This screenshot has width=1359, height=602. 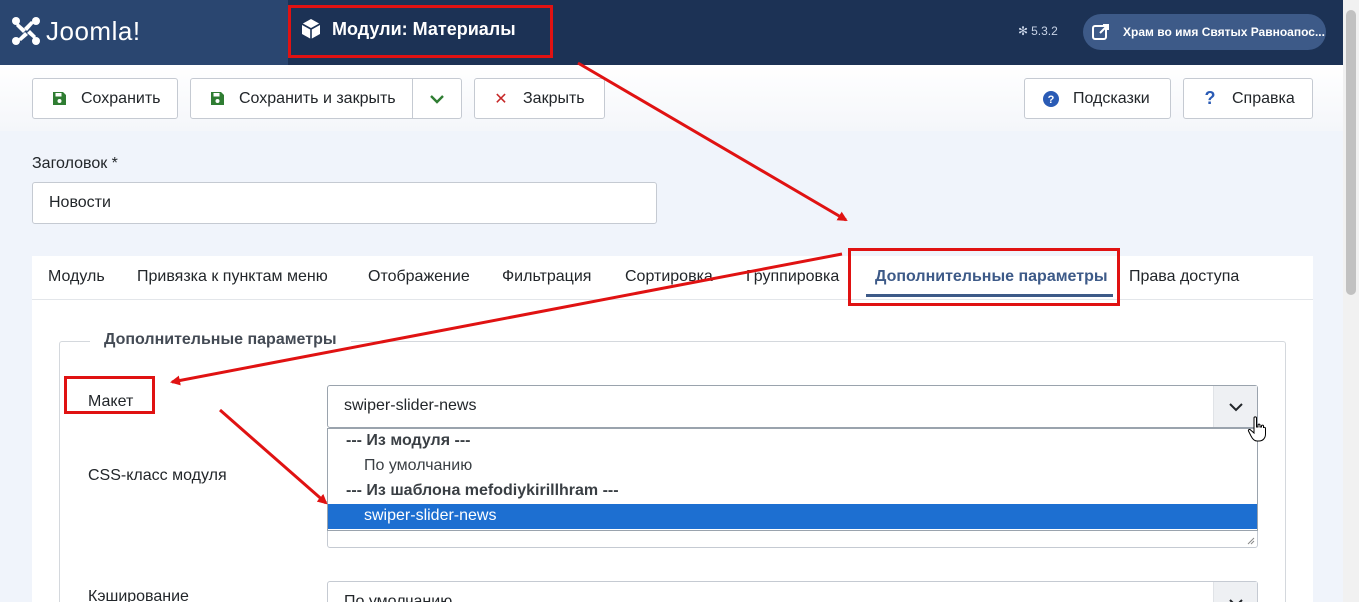 I want to click on annotation-box-tab, so click(x=984, y=277).